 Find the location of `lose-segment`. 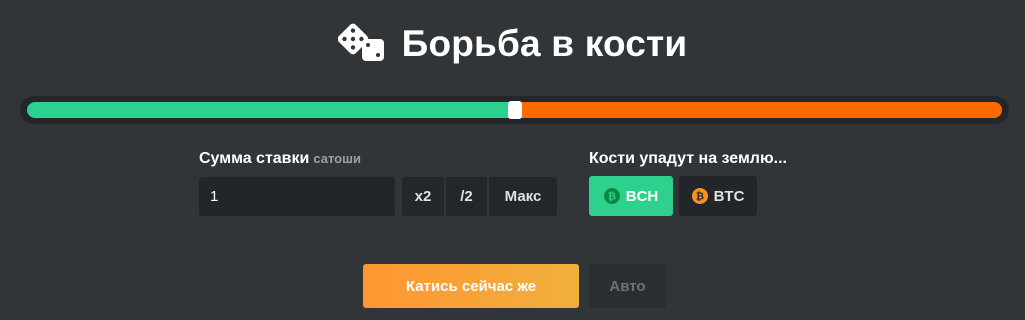

lose-segment is located at coordinates (758, 110).